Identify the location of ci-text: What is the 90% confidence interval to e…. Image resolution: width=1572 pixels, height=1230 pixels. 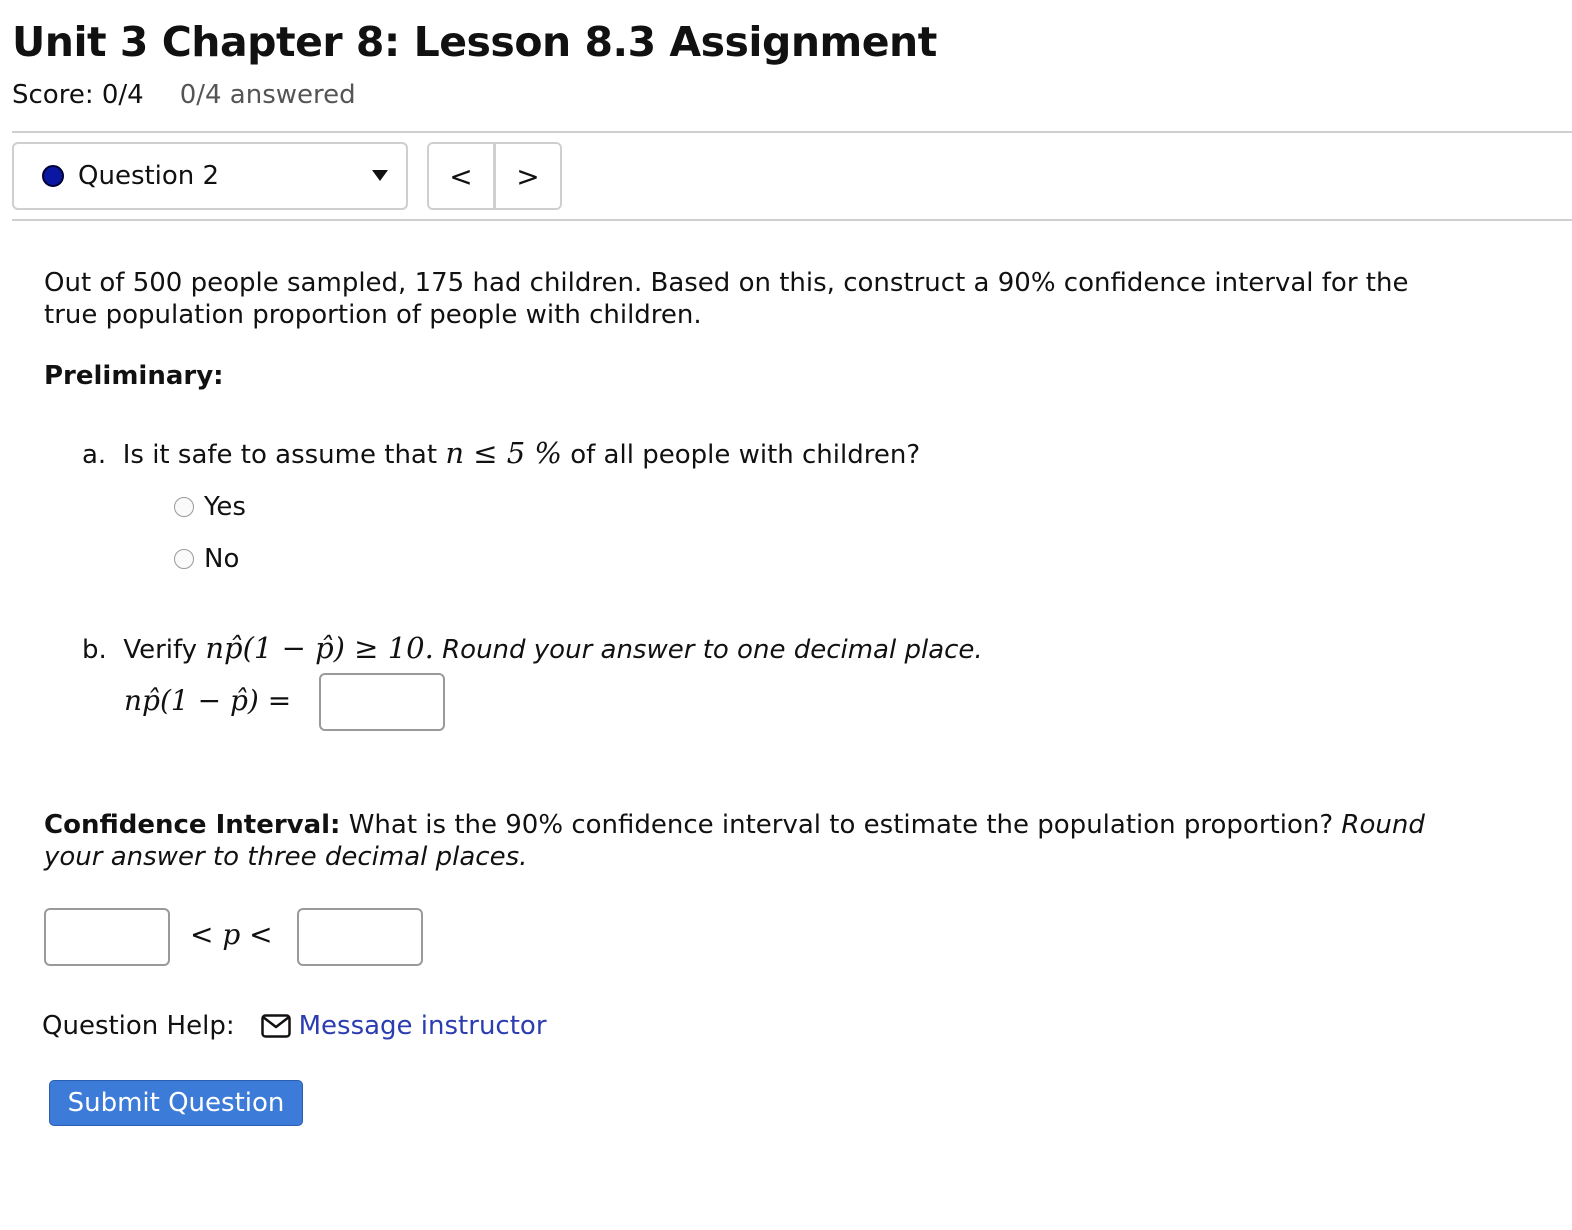
(841, 825).